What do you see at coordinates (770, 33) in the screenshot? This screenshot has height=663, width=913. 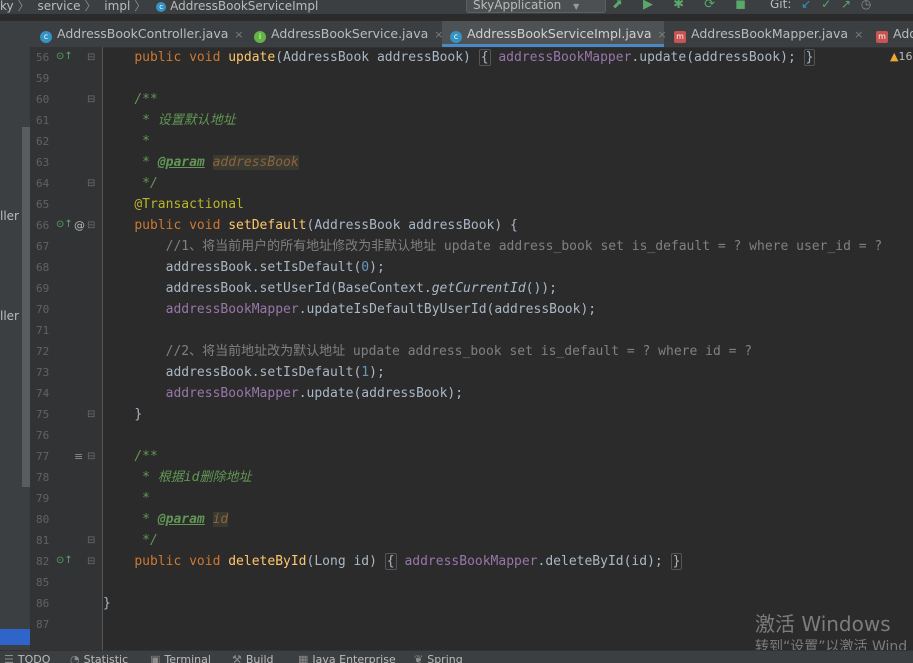 I see `tab-label: AddressBookMapper.java` at bounding box center [770, 33].